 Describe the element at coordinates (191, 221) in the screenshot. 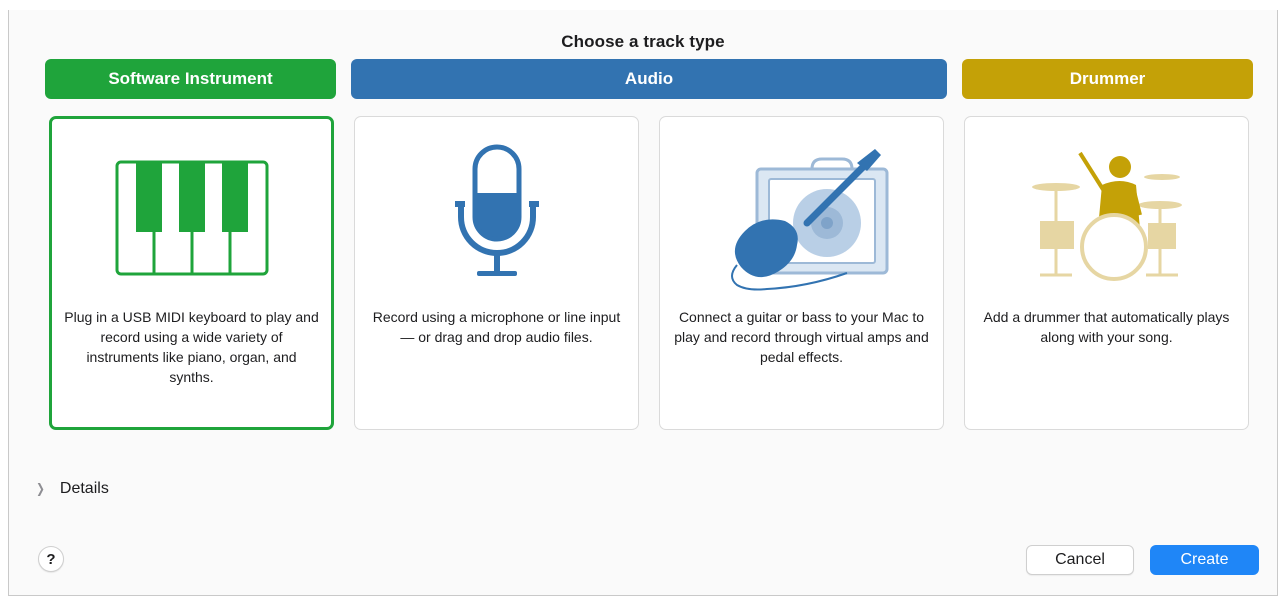

I see `piano-keyboard-icon` at that location.